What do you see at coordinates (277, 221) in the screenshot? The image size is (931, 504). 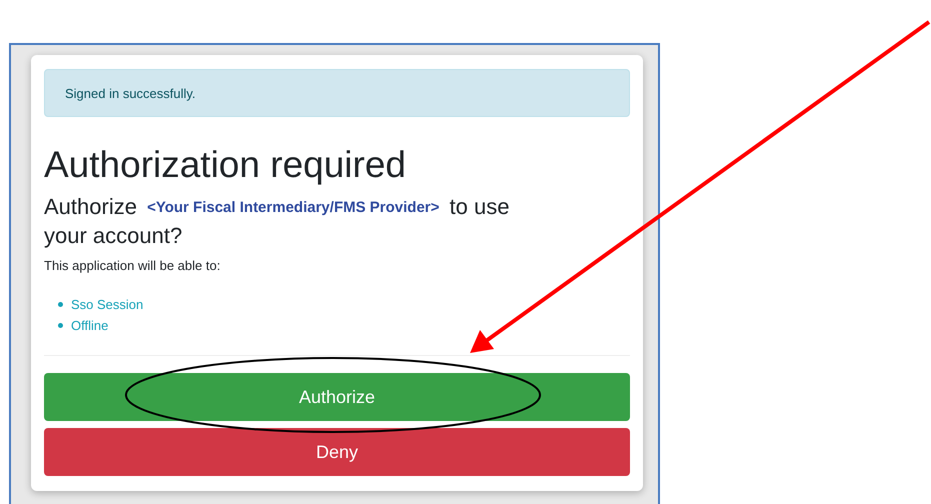 I see `consent-question: Authorize <Your Fiscal Intermediary/FMS Provider> to use your account?` at bounding box center [277, 221].